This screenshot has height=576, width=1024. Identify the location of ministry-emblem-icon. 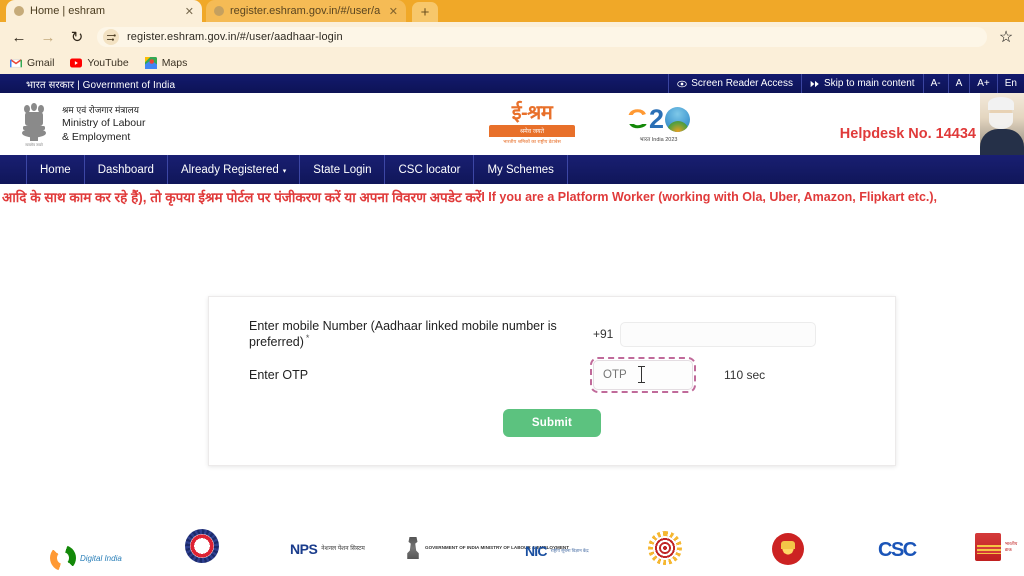
(413, 548).